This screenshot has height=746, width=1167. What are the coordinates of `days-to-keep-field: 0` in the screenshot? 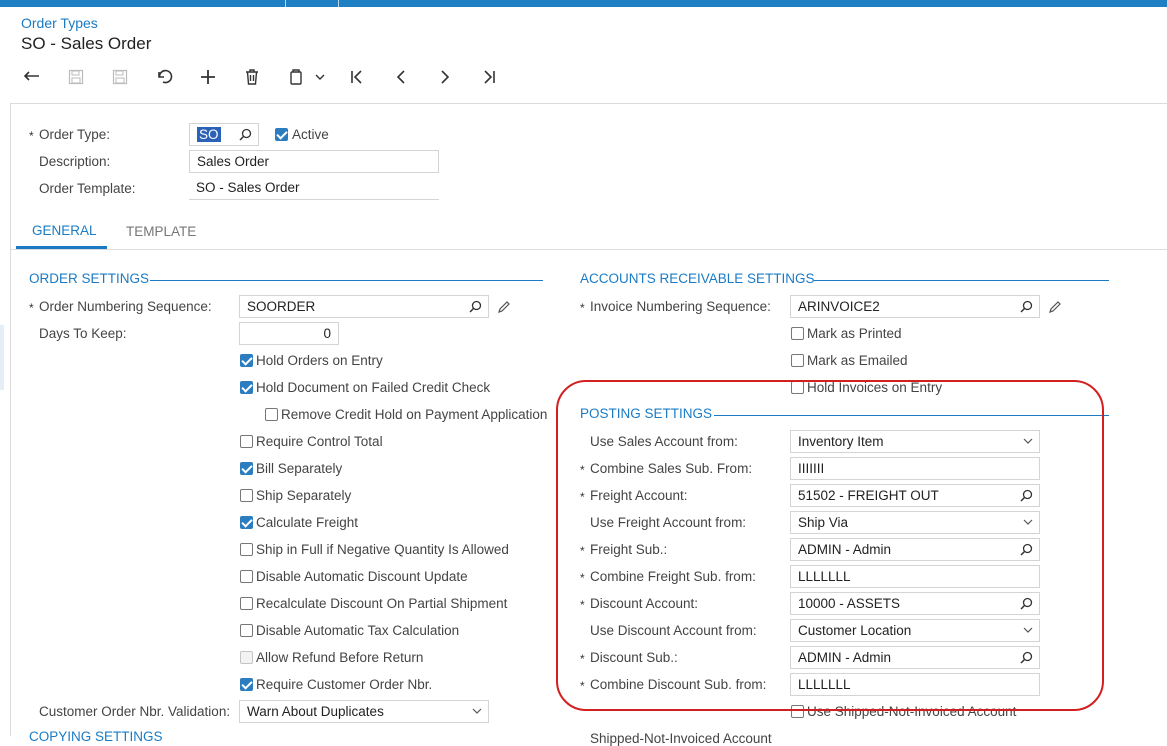 It's located at (289, 333).